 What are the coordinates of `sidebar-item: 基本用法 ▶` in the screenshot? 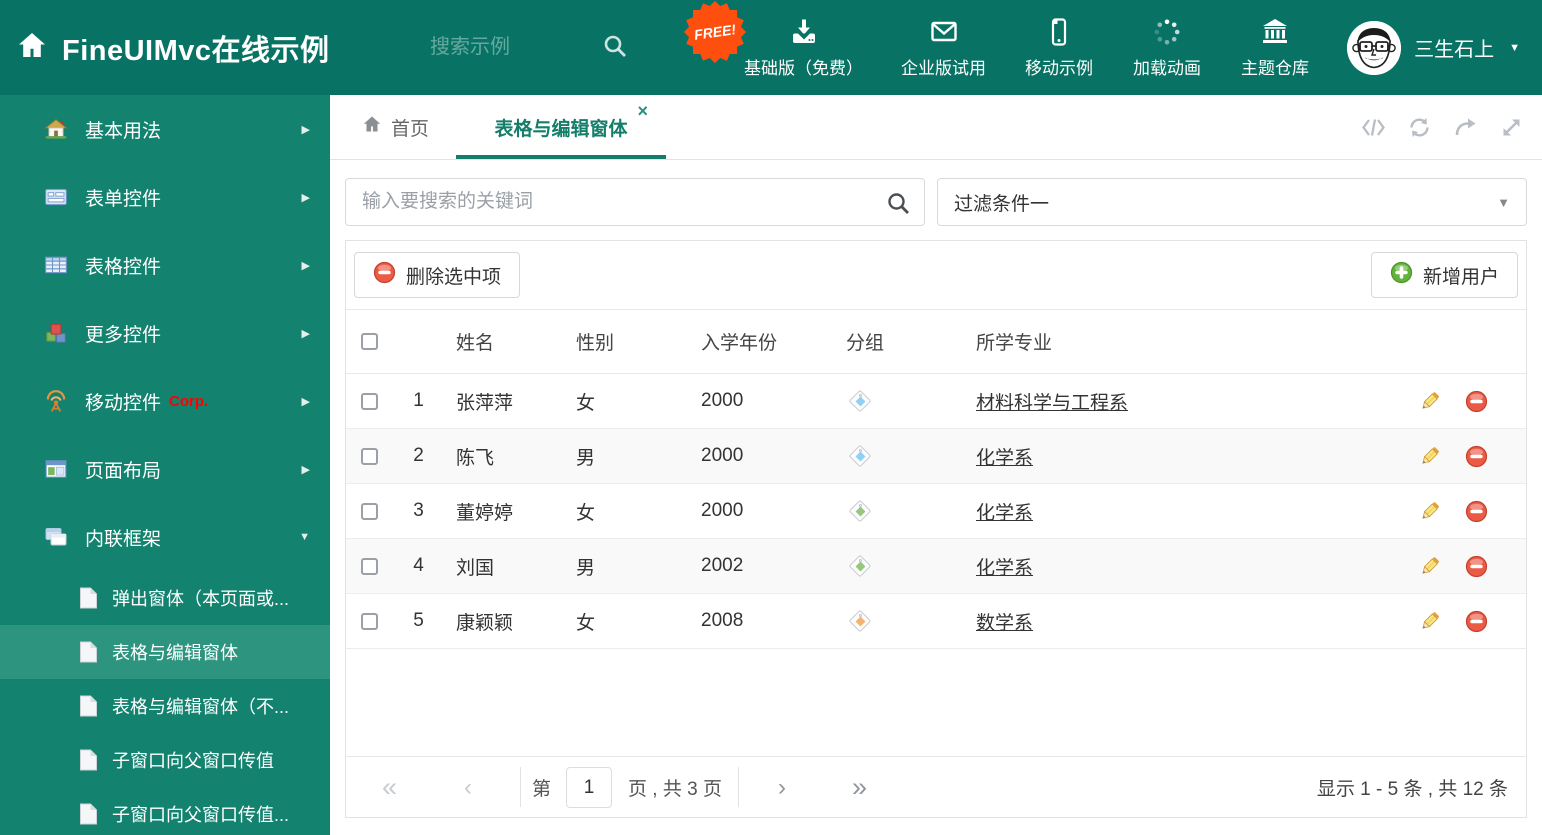 It's located at (165, 129).